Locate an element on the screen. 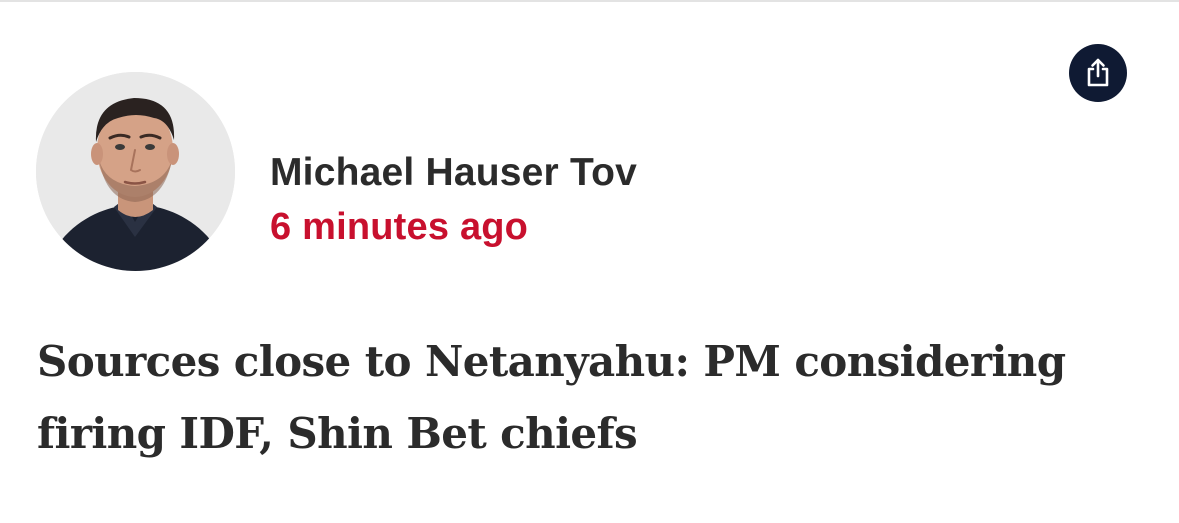 The width and height of the screenshot is (1179, 523). share-icon is located at coordinates (1098, 73).